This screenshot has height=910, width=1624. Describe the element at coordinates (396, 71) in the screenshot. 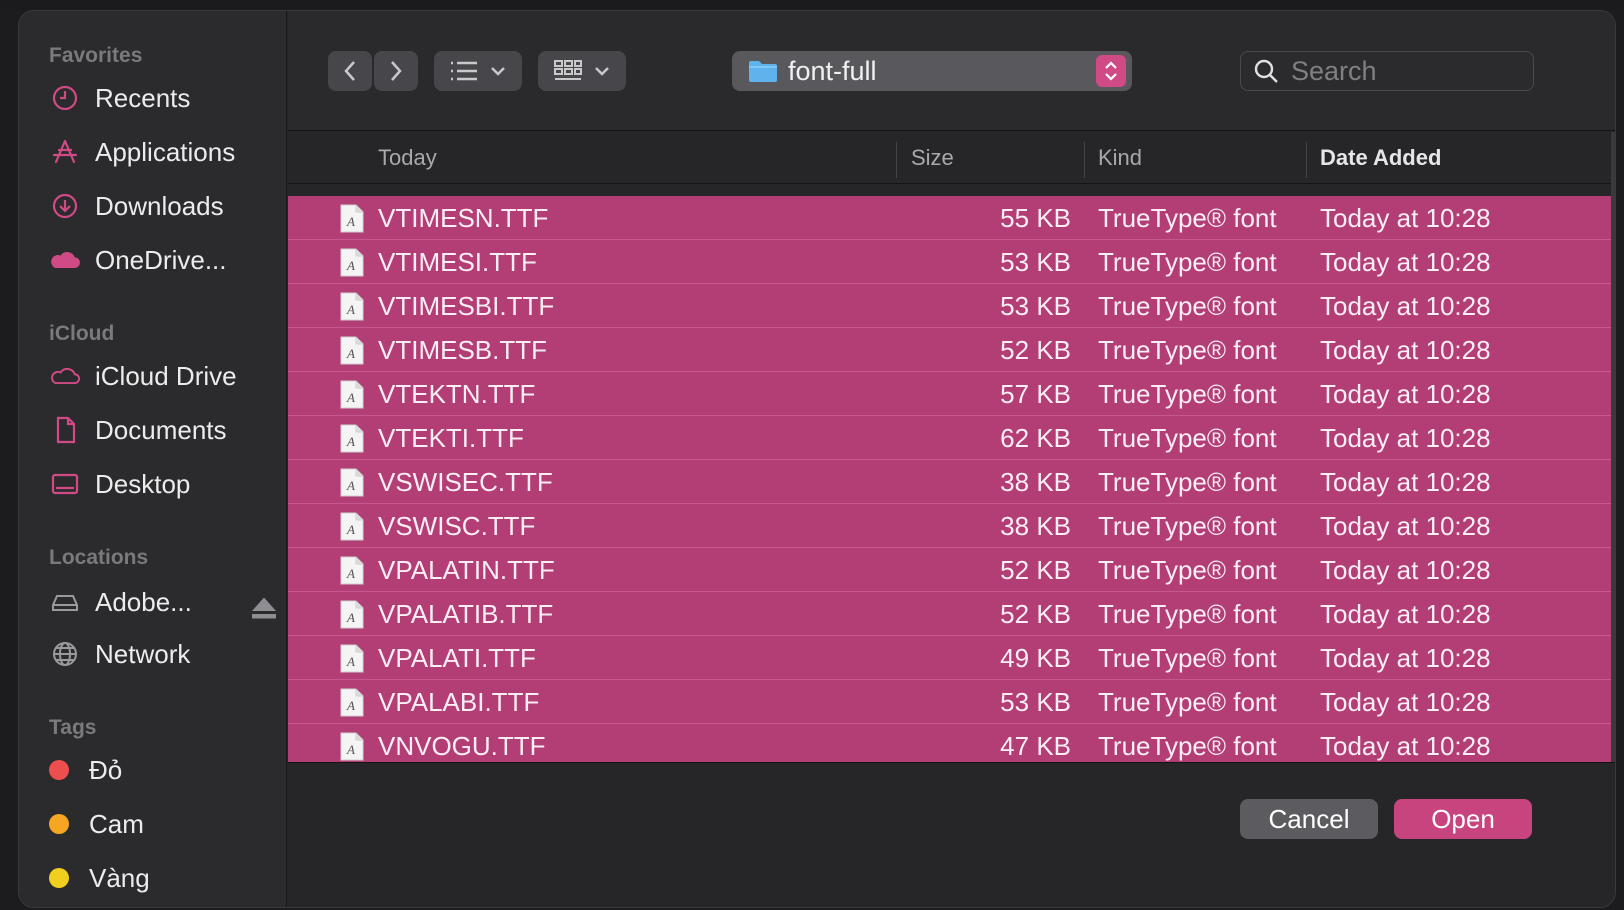

I see `forward-button` at that location.